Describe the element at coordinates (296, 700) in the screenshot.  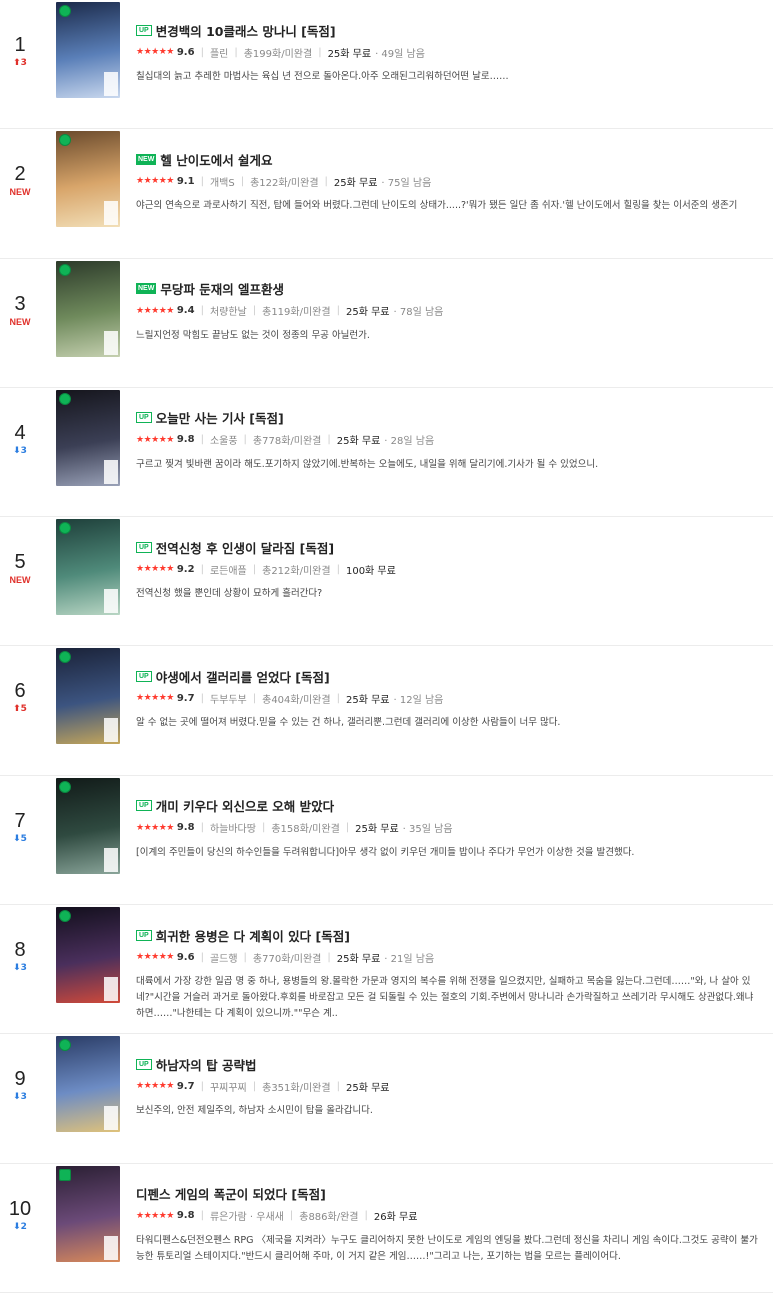
I see `episode-count: 총404화/미완결` at that location.